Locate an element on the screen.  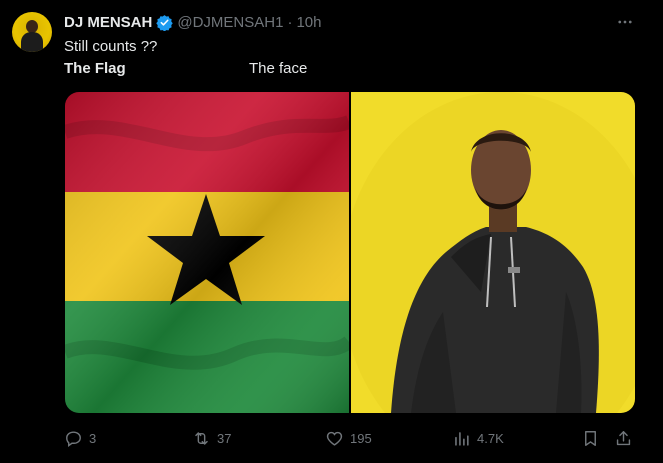
share-icon is located at coordinates (623, 437).